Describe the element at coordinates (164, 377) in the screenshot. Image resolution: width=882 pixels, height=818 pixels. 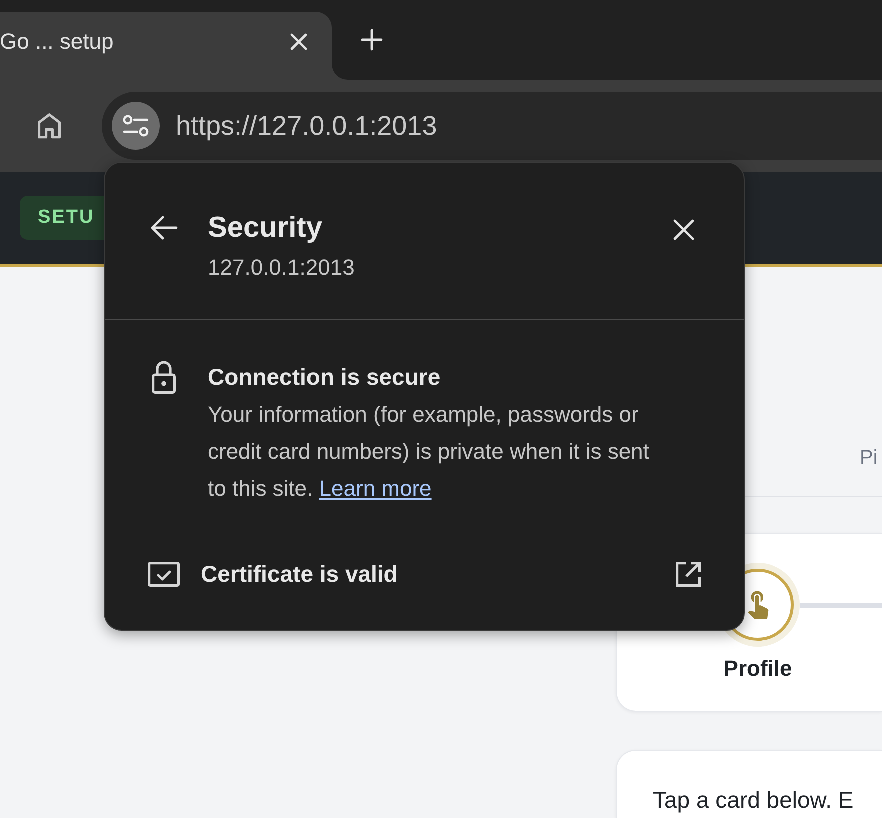
I see `lock-icon` at that location.